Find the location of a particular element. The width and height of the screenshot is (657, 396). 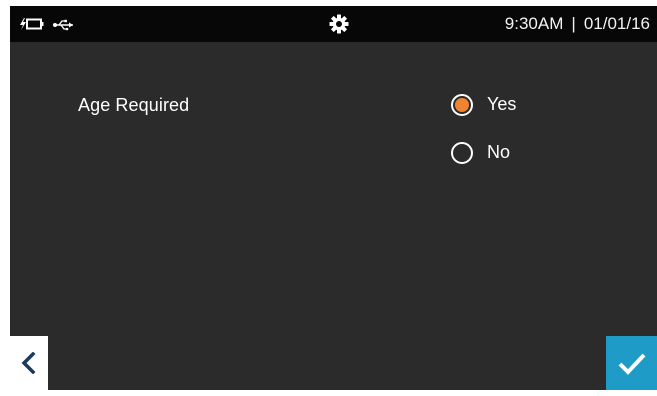

radio-option-label: Yes is located at coordinates (502, 104).